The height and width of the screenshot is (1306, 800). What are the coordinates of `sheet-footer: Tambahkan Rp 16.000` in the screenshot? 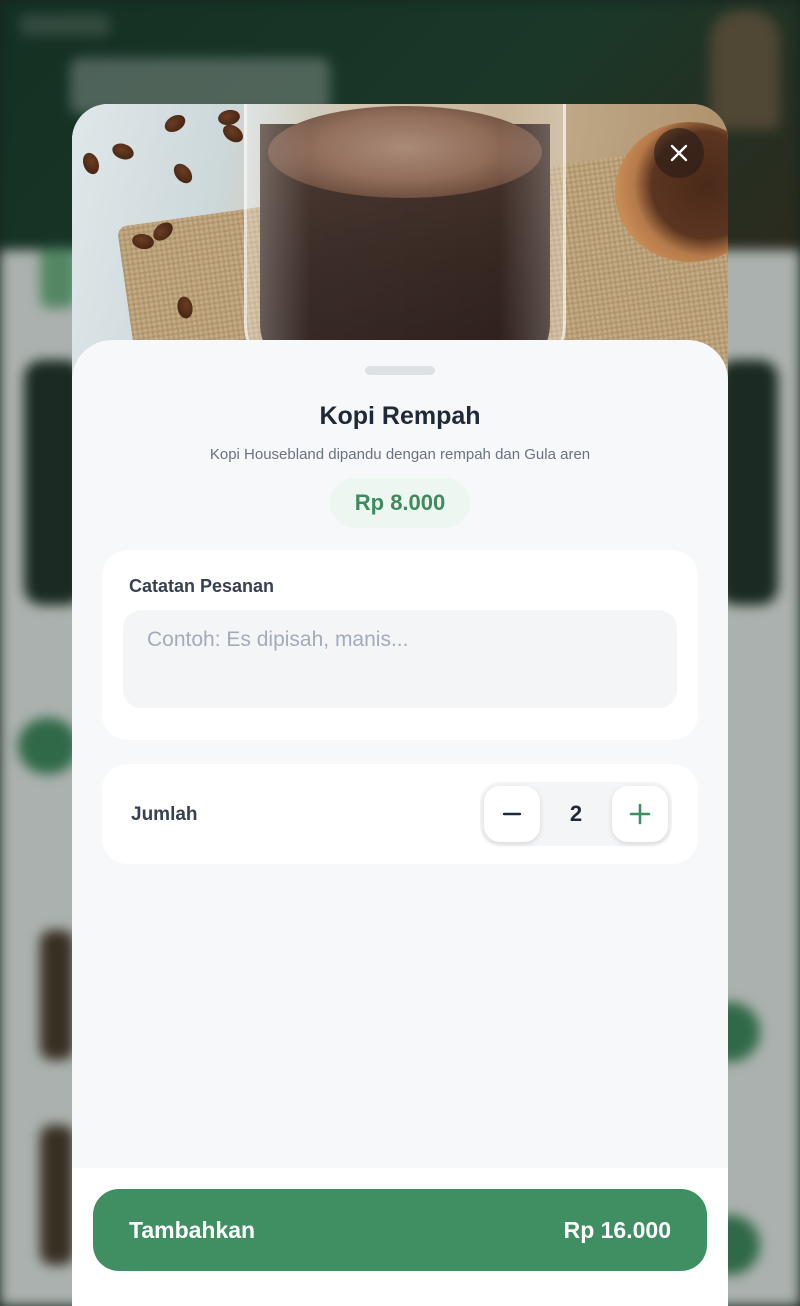 It's located at (400, 1237).